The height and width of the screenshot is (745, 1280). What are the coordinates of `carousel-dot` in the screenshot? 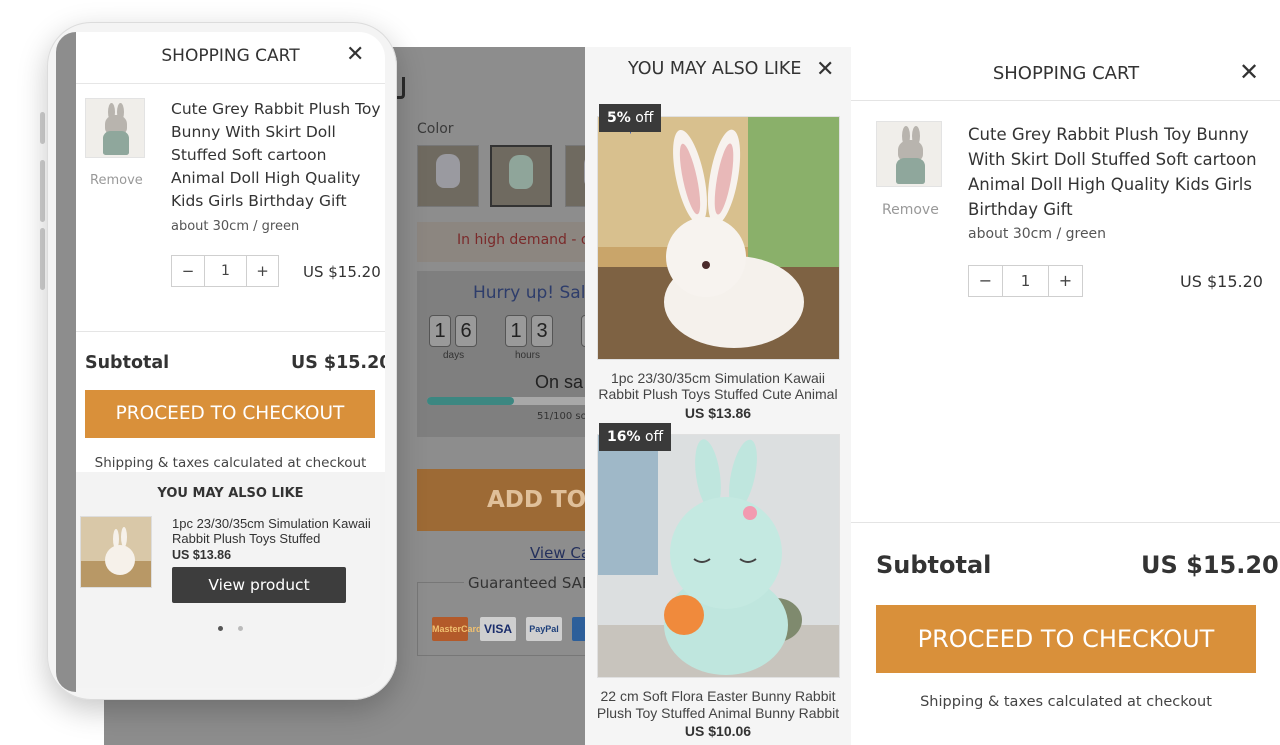 It's located at (240, 628).